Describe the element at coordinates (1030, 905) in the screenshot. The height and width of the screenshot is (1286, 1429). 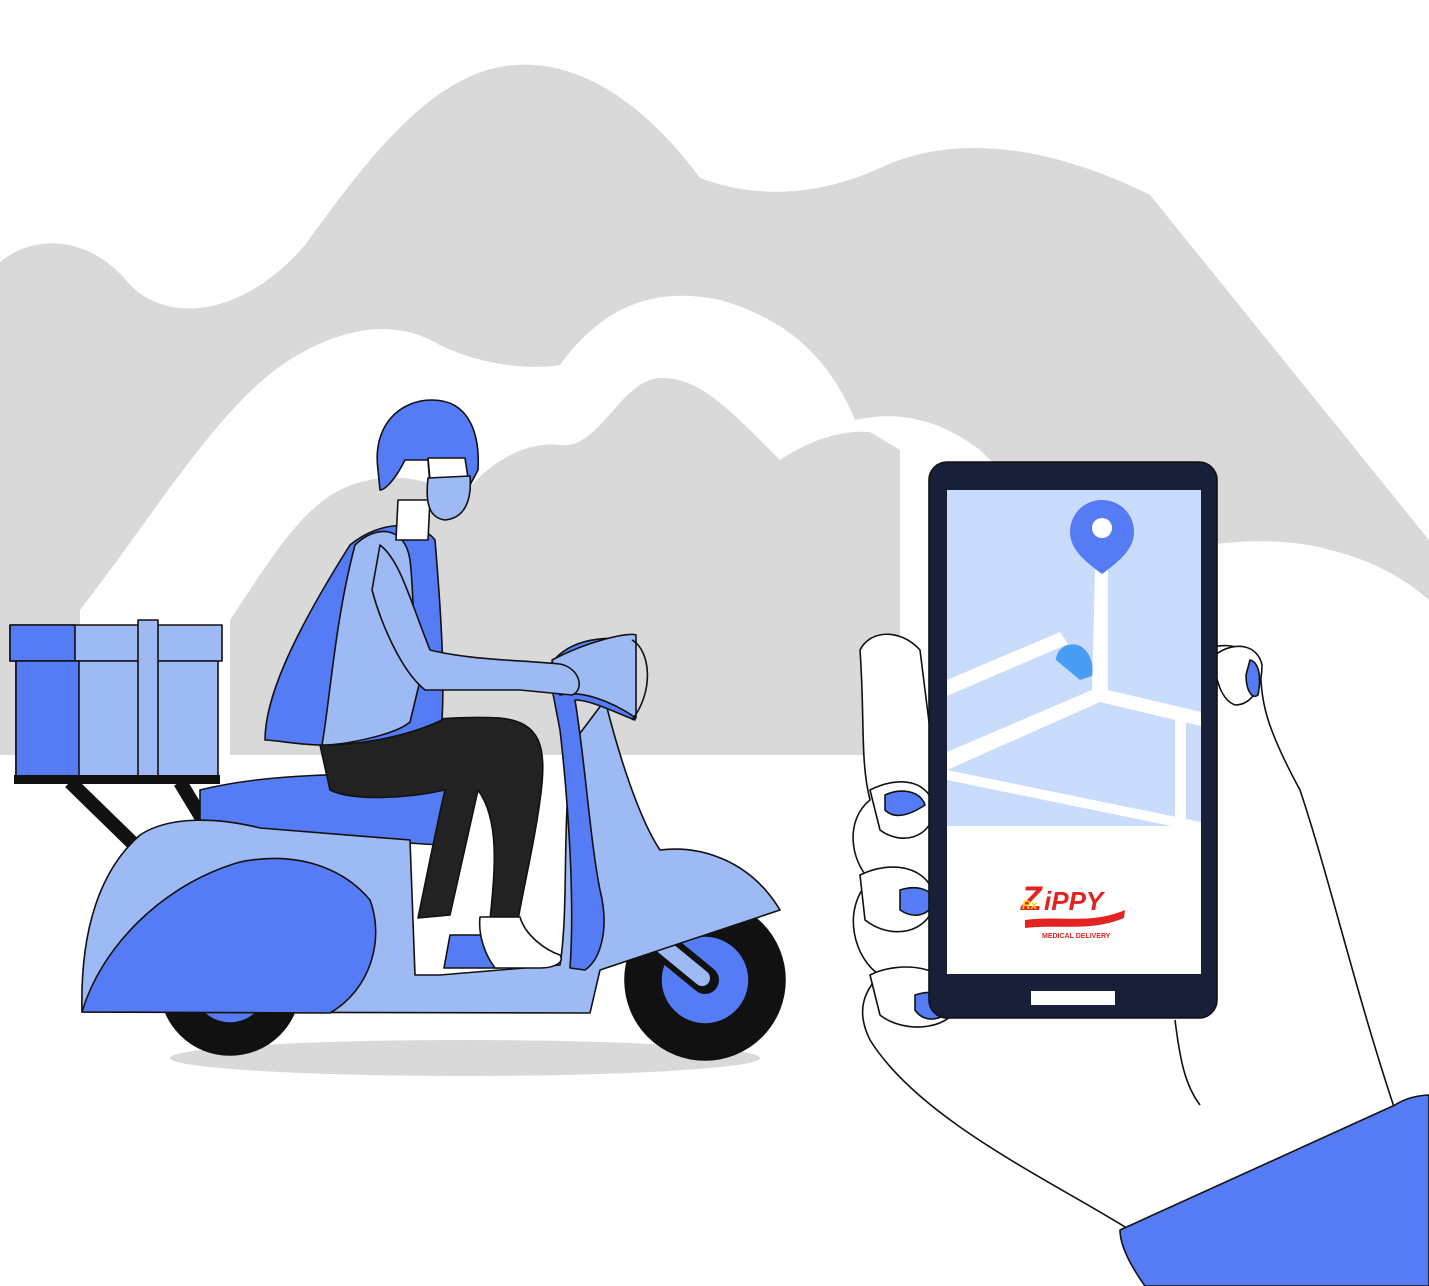
I see `rx-mark: Rx` at that location.